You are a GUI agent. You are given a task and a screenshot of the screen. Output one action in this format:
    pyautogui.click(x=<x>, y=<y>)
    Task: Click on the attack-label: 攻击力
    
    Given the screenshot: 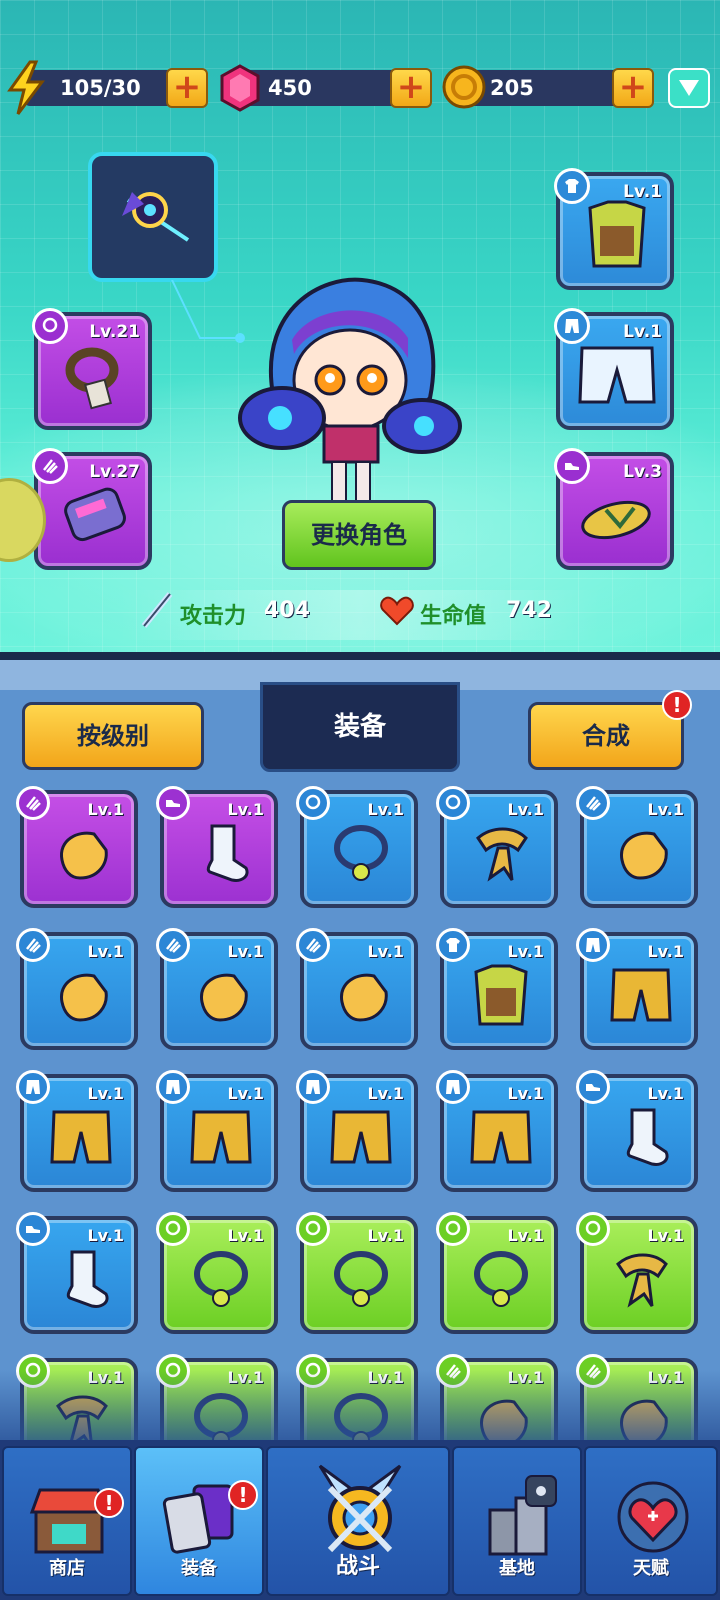 What is the action you would take?
    pyautogui.click(x=213, y=616)
    